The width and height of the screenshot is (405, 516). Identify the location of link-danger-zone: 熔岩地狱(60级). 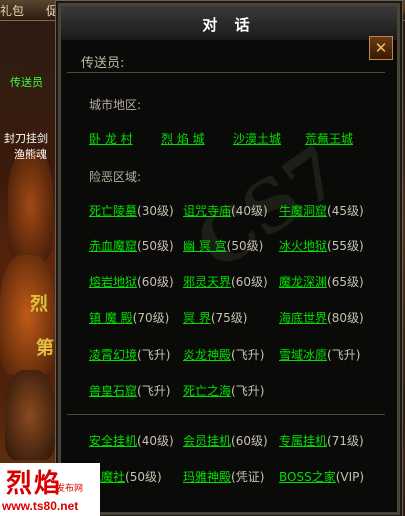
(131, 281).